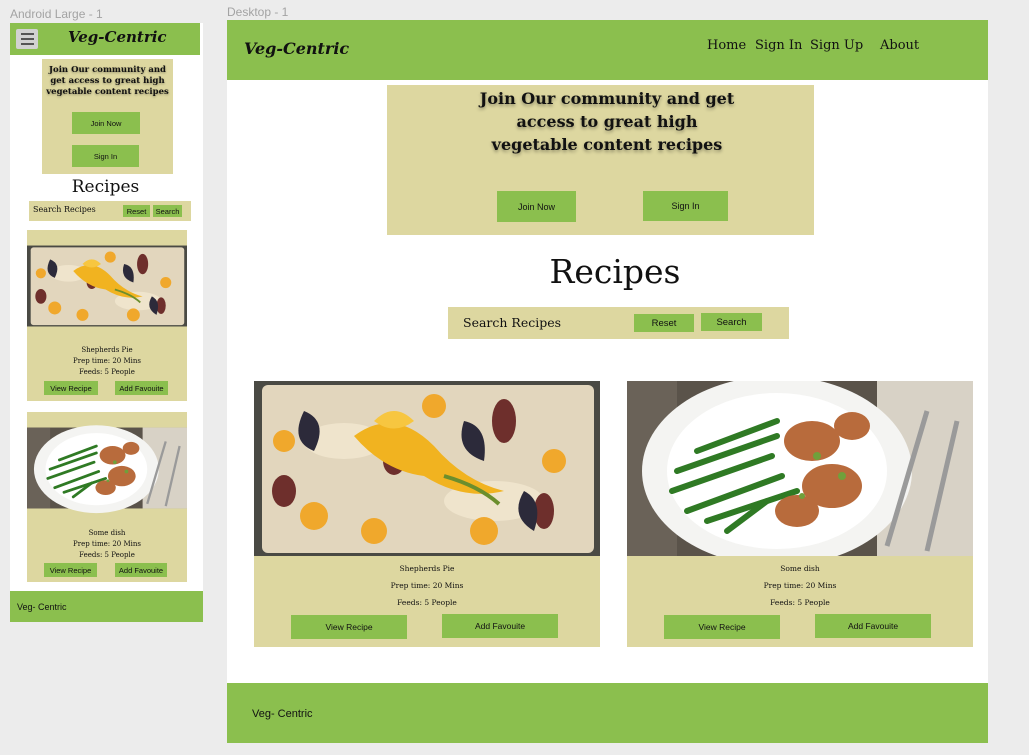  What do you see at coordinates (618, 323) in the screenshot?
I see `desktop-search-bar: Search Recipes Reset Search` at bounding box center [618, 323].